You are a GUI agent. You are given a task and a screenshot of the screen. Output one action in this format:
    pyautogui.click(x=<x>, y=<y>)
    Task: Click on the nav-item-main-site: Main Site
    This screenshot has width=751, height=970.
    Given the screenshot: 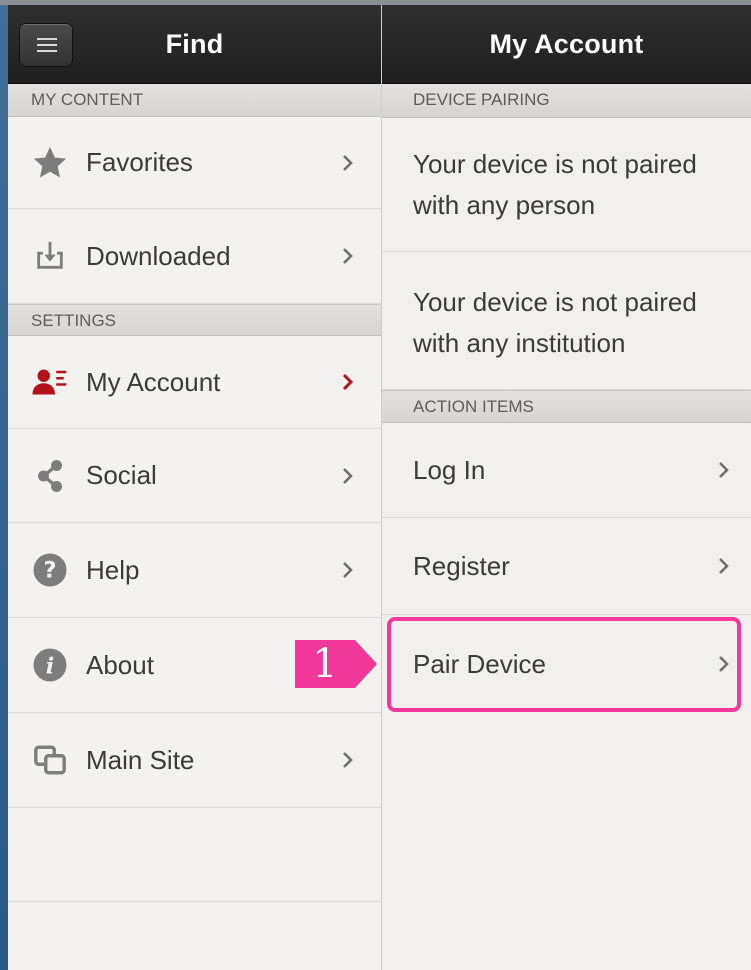 What is the action you would take?
    pyautogui.click(x=194, y=760)
    